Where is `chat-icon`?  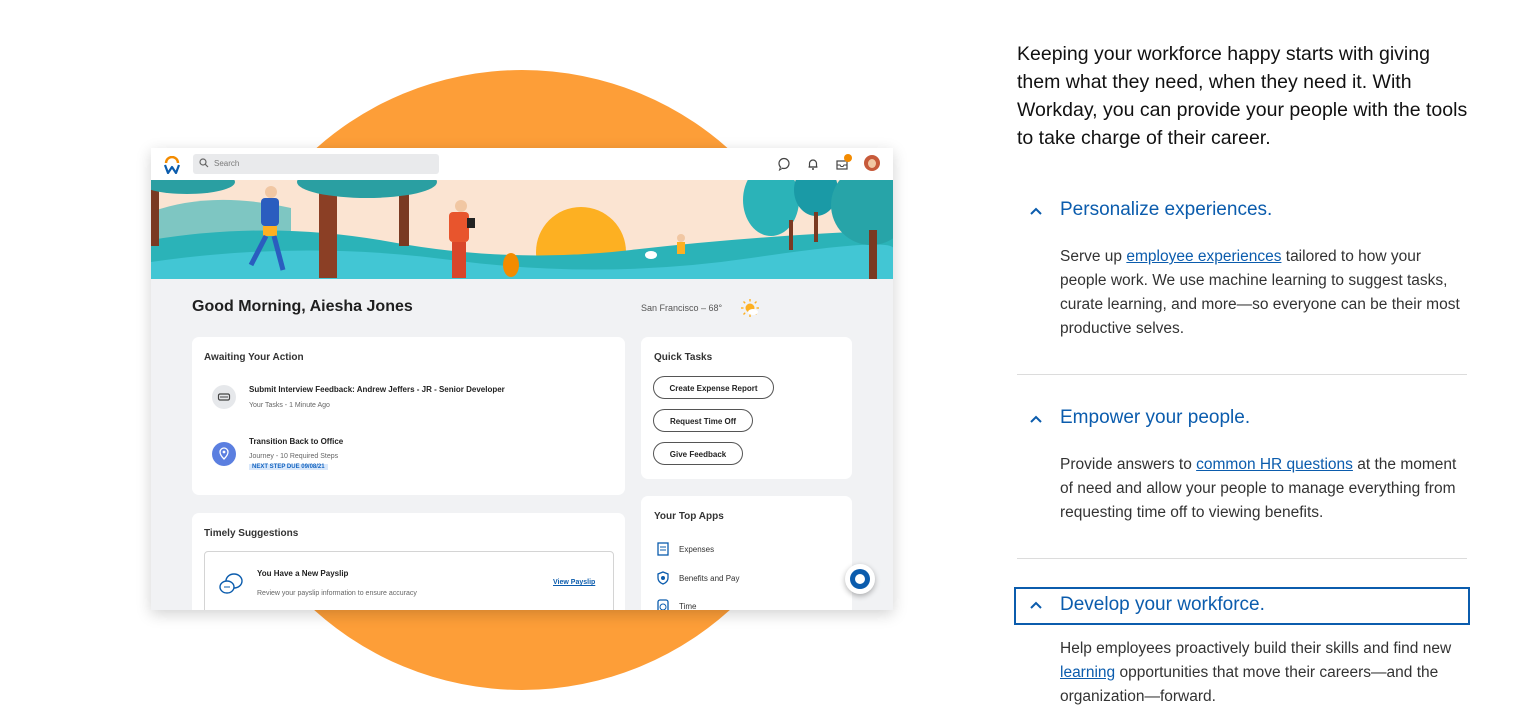
chat-icon is located at coordinates (784, 164).